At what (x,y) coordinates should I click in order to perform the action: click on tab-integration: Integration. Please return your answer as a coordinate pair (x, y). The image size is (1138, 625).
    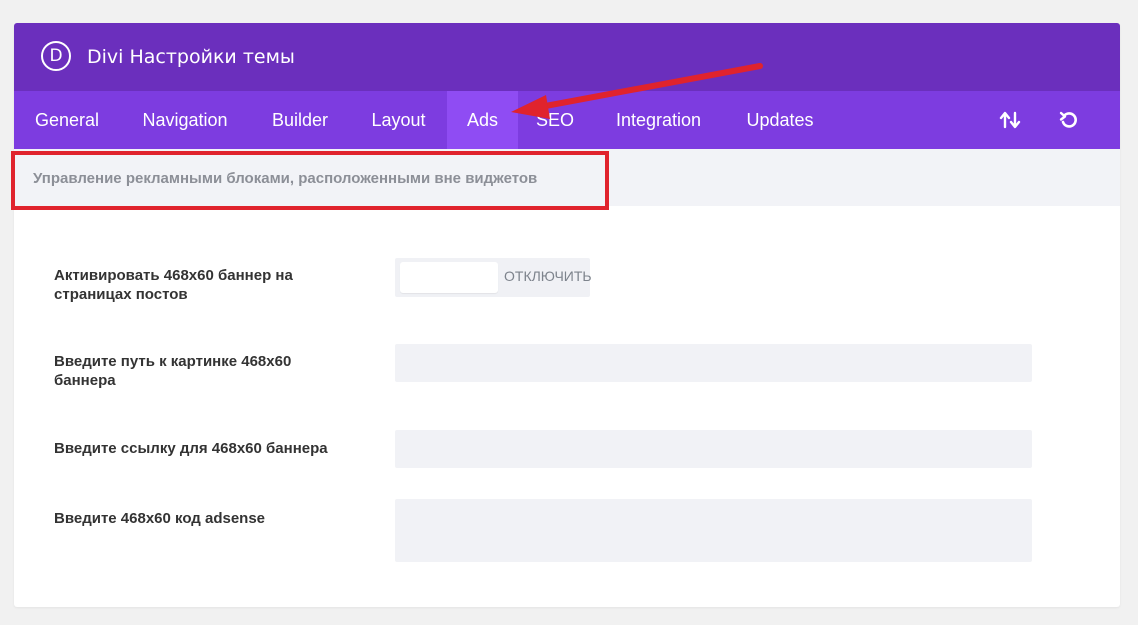
    Looking at the image, I should click on (658, 120).